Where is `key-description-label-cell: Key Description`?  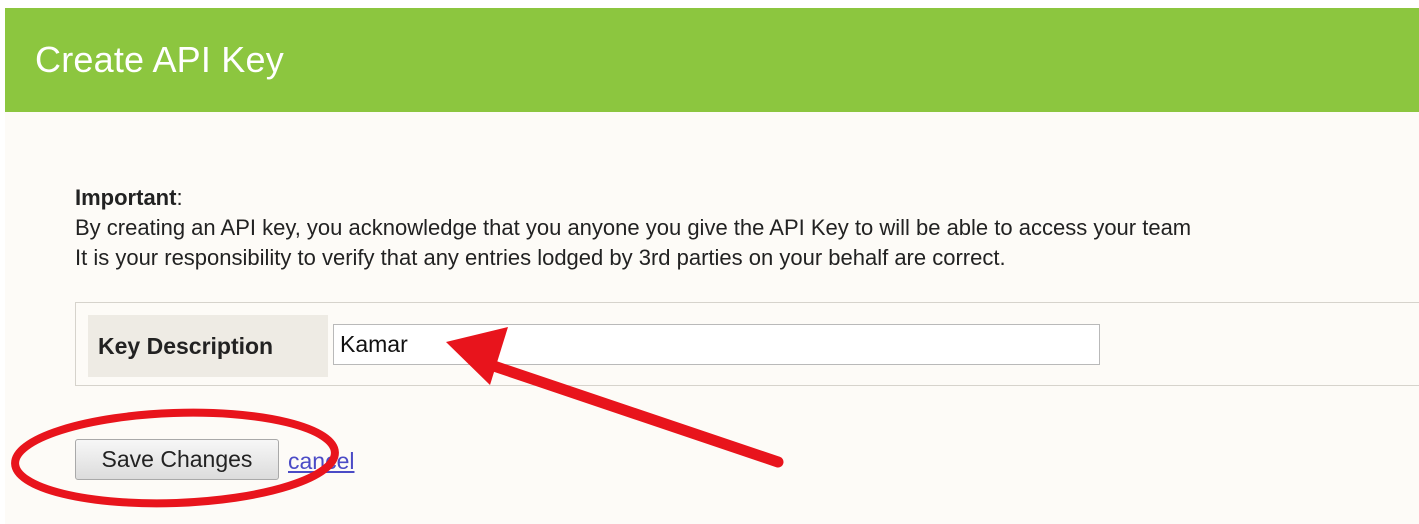 key-description-label-cell: Key Description is located at coordinates (208, 346).